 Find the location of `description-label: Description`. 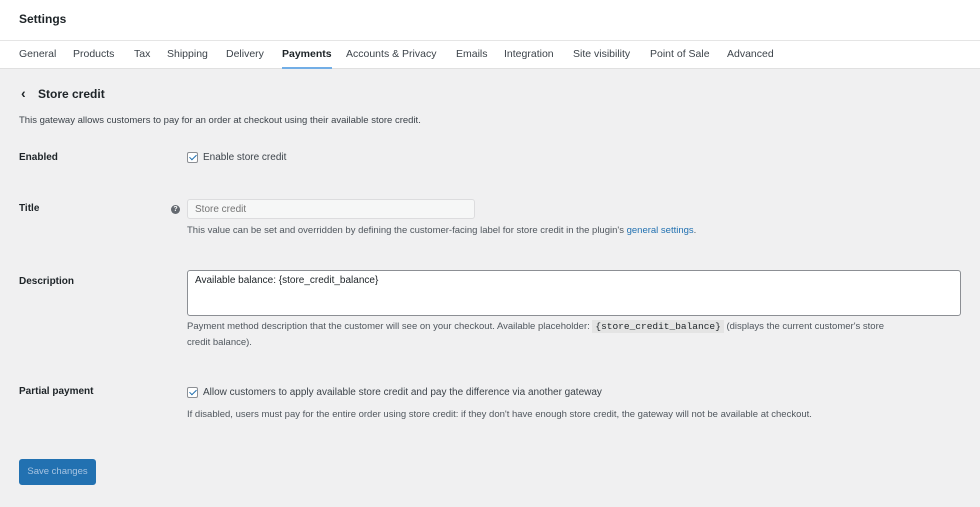

description-label: Description is located at coordinates (47, 281).